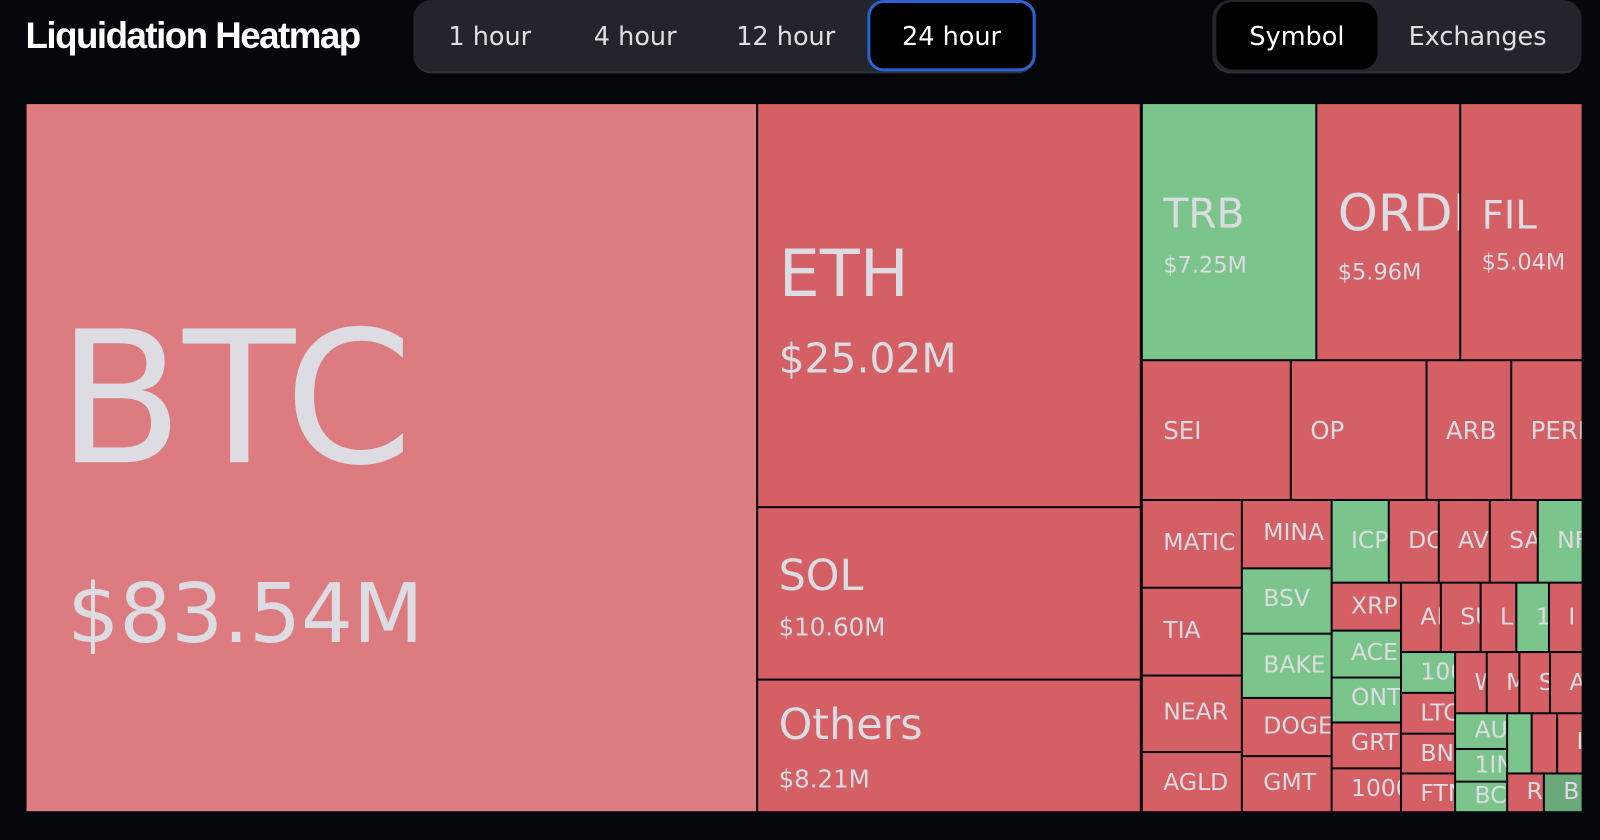  Describe the element at coordinates (1297, 726) in the screenshot. I see `cell-symbol: DOGE` at that location.